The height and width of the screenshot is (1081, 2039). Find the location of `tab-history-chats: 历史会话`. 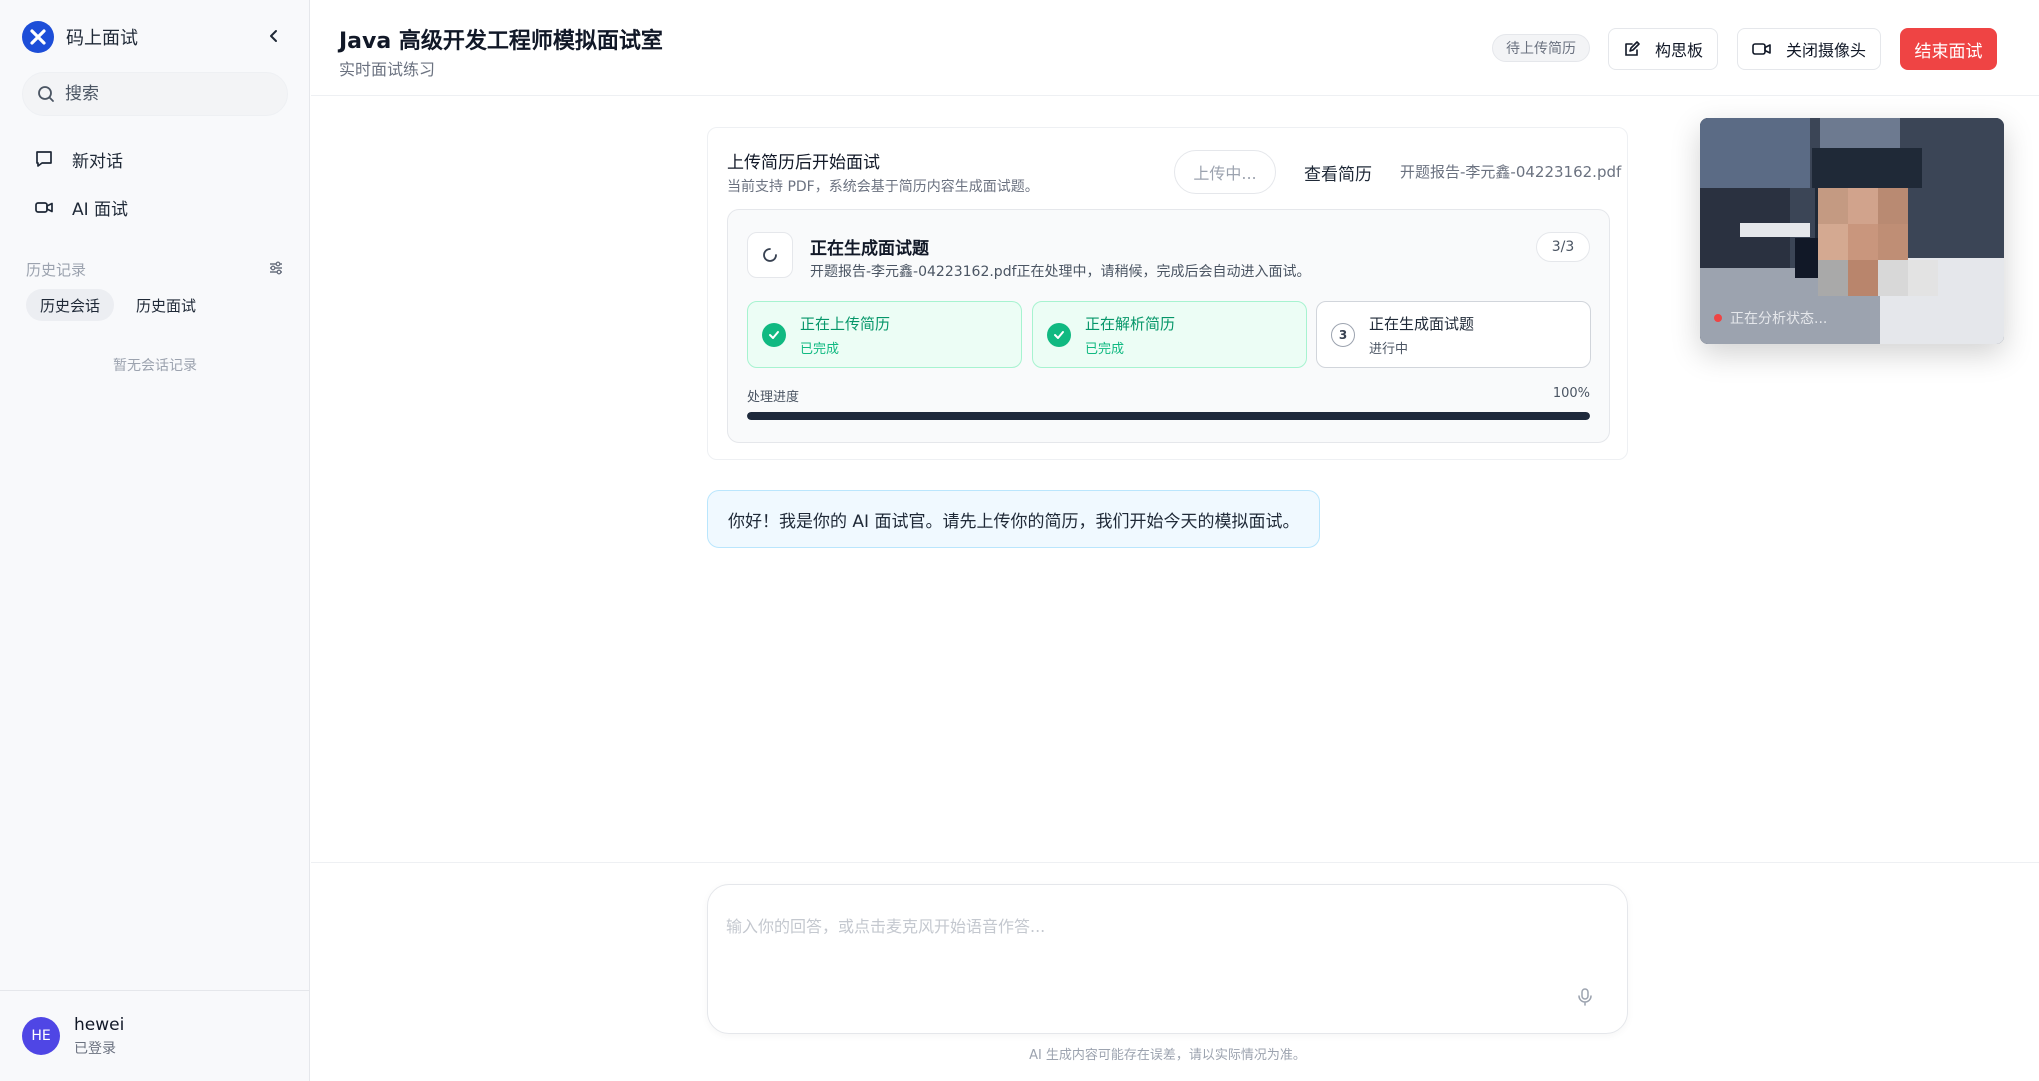

tab-history-chats: 历史会话 is located at coordinates (70, 305).